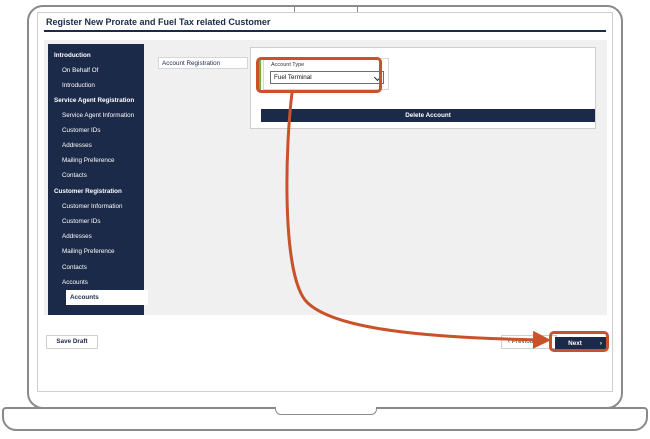 The height and width of the screenshot is (439, 650). Describe the element at coordinates (99, 55) in the screenshot. I see `sidebar-item-introduction-section: Introduction` at that location.